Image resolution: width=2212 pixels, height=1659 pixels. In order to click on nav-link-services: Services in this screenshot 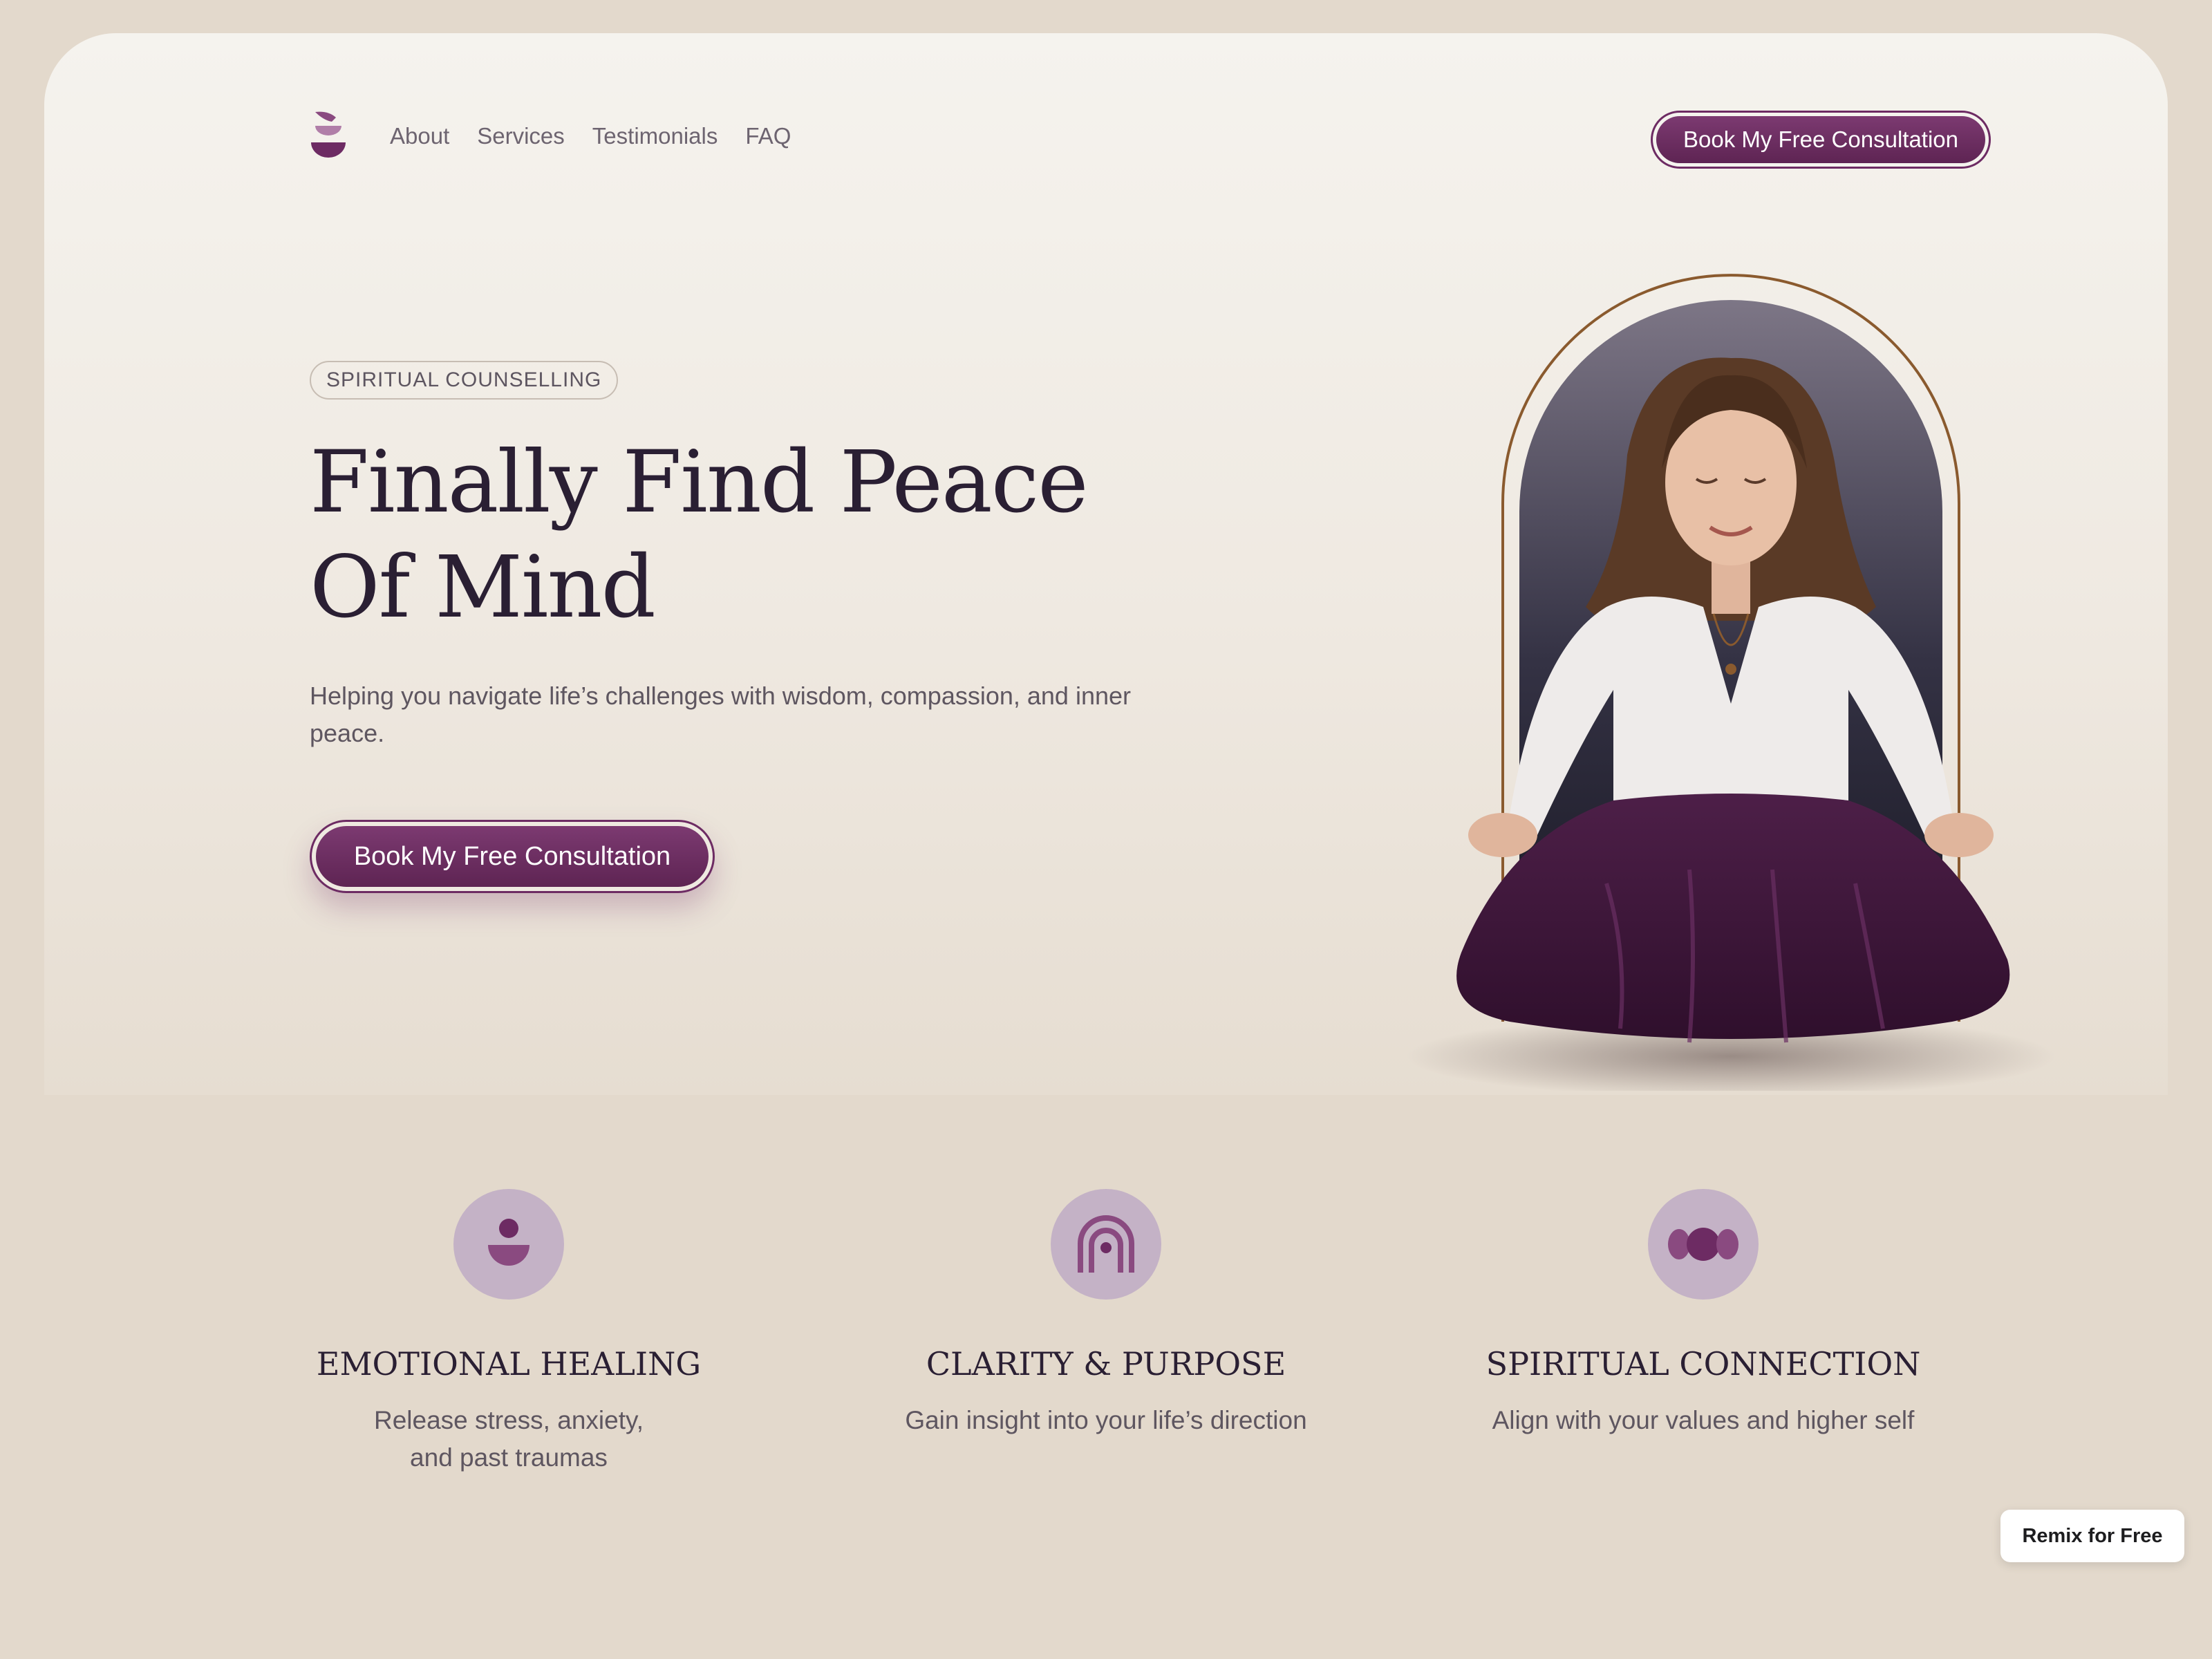, I will do `click(521, 136)`.